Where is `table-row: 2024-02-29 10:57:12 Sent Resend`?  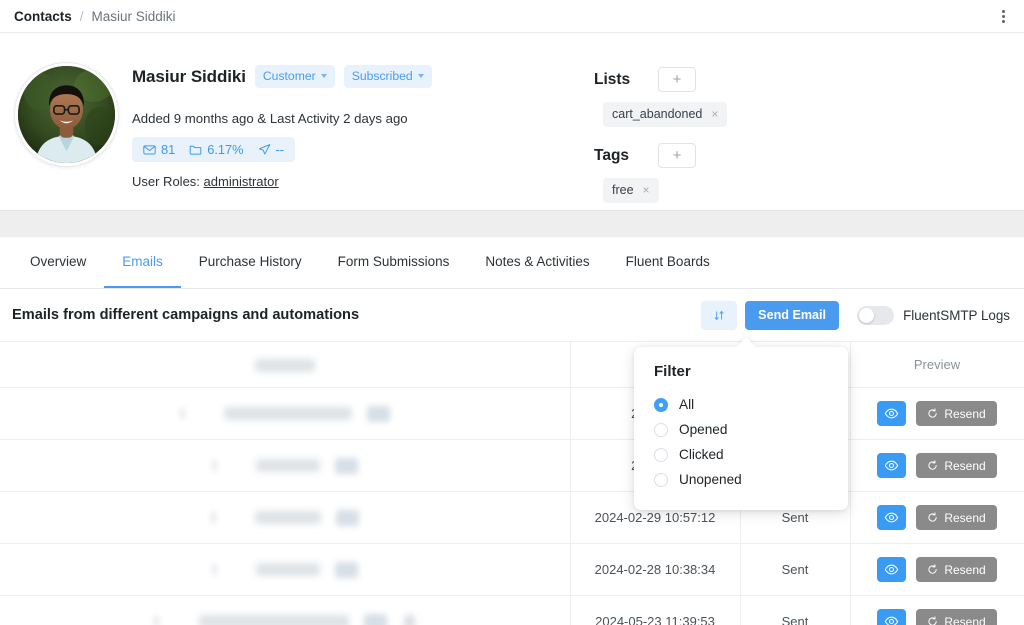 table-row: 2024-02-29 10:57:12 Sent Resend is located at coordinates (512, 518).